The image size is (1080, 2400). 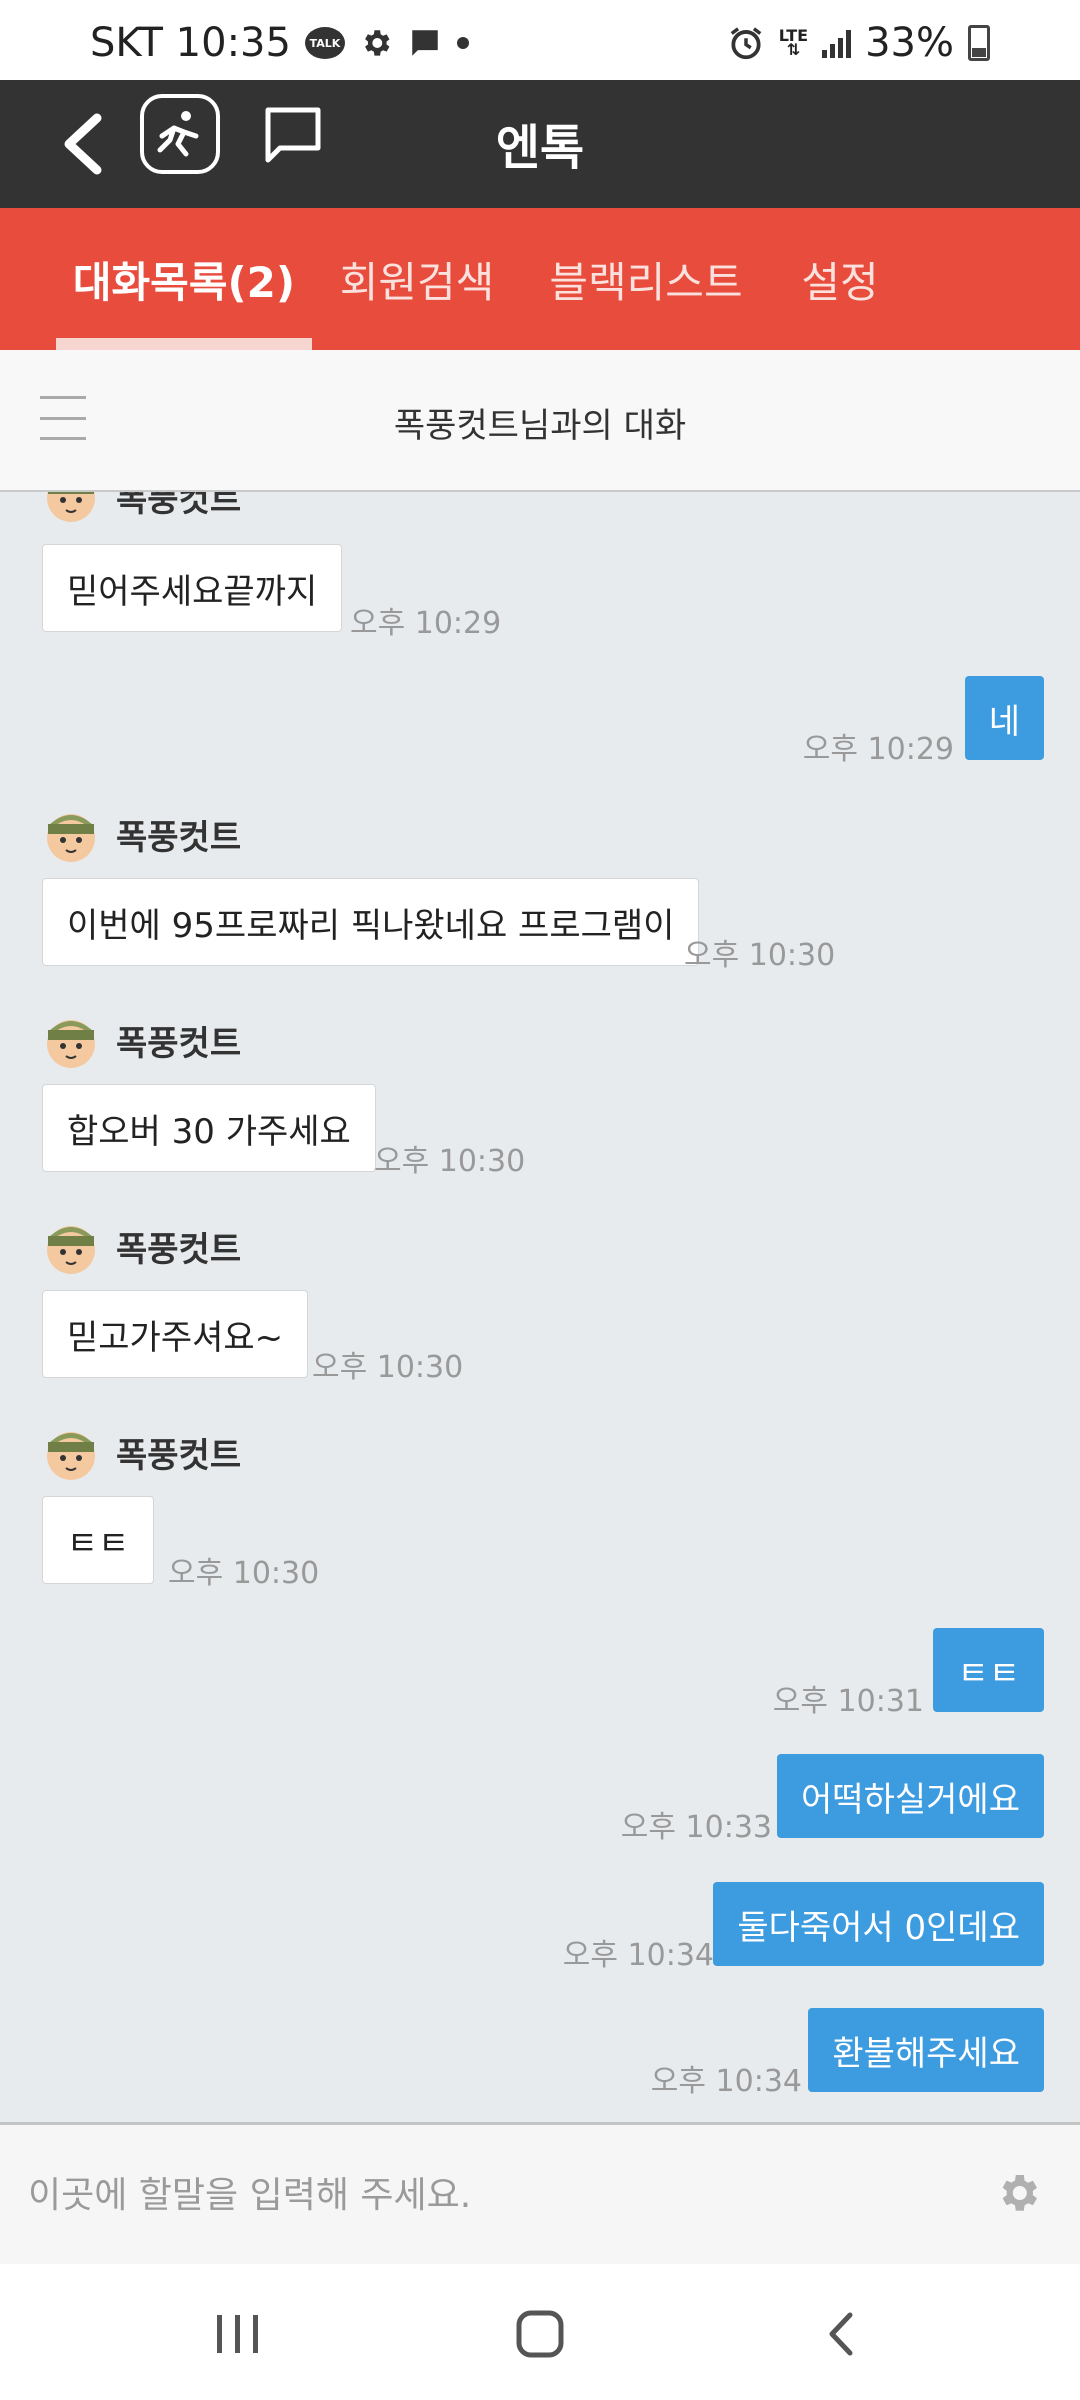 What do you see at coordinates (417, 279) in the screenshot?
I see `tab-member-search: 회원검색` at bounding box center [417, 279].